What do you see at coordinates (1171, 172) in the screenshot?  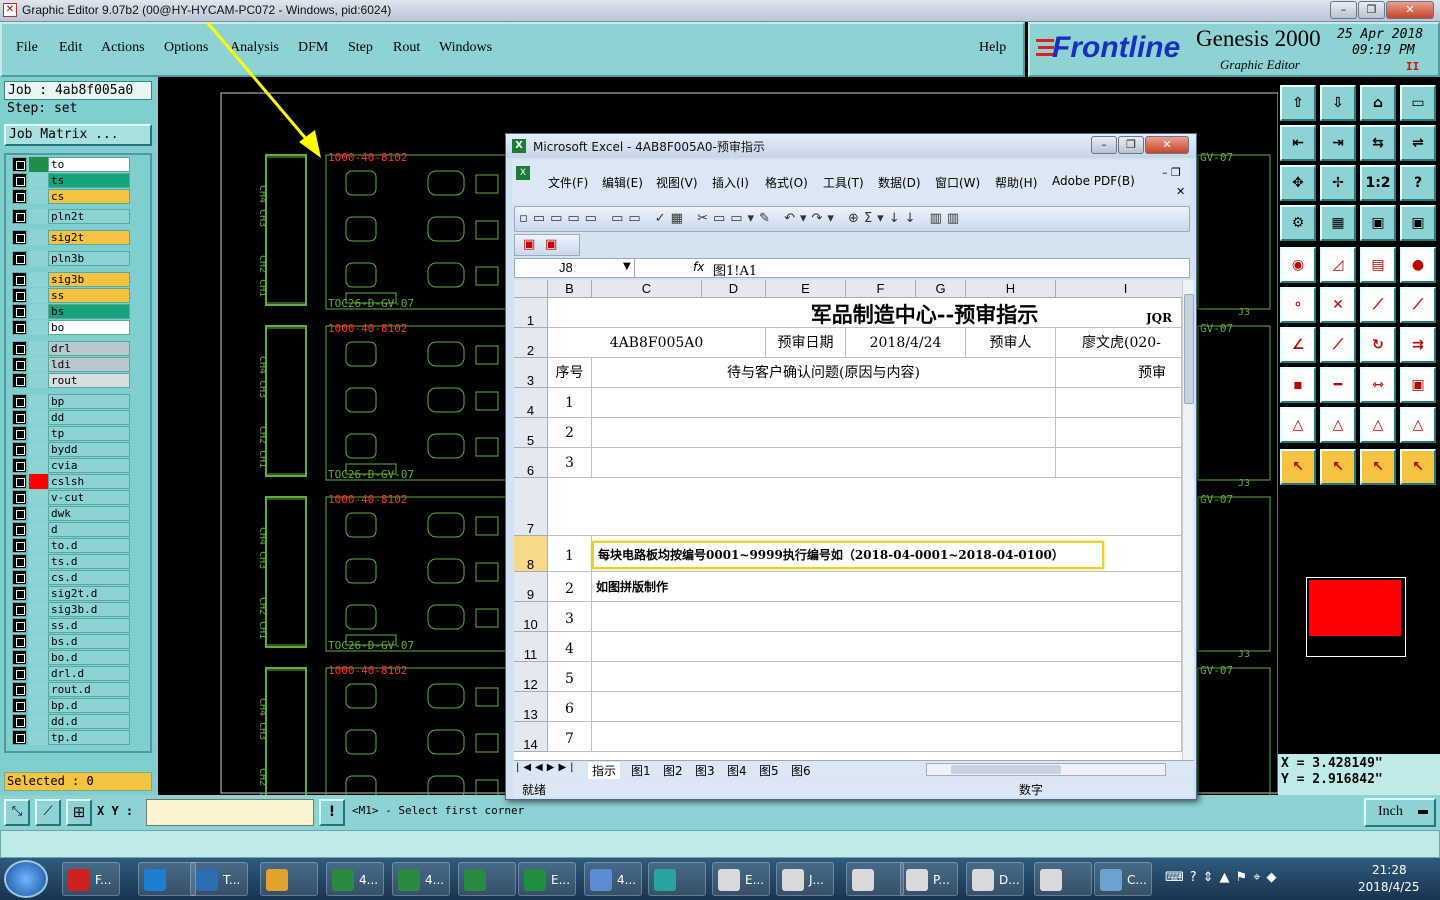 I see `workbook-minimize-icon: – ❐` at bounding box center [1171, 172].